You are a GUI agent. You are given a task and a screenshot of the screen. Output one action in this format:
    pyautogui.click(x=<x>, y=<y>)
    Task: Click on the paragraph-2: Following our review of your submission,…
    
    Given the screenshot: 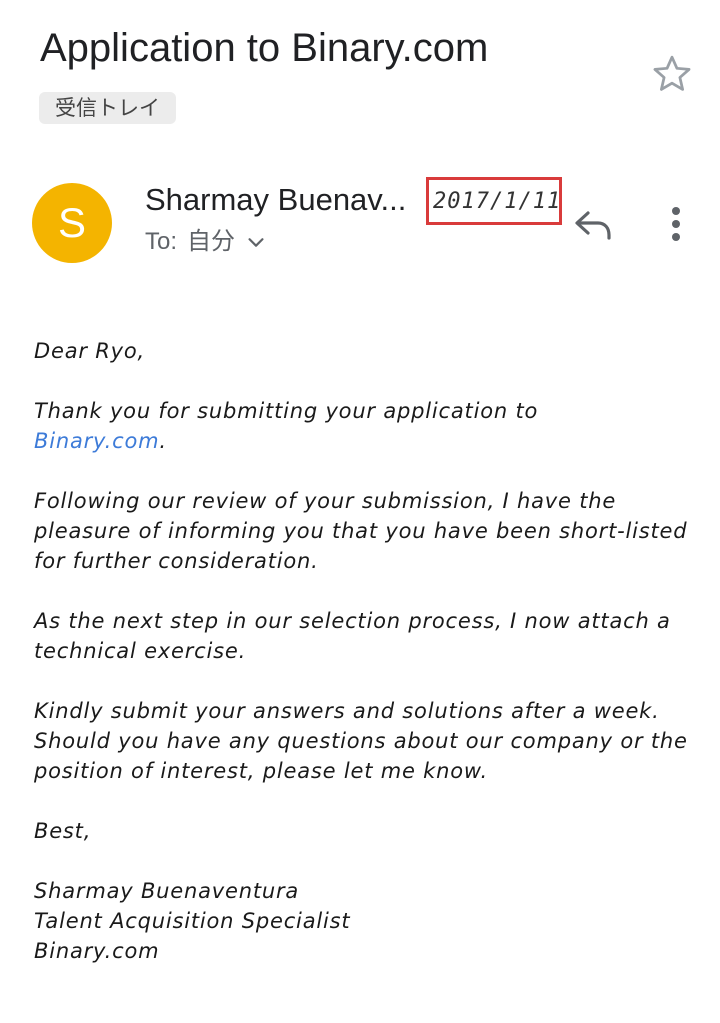 What is the action you would take?
    pyautogui.click(x=361, y=531)
    